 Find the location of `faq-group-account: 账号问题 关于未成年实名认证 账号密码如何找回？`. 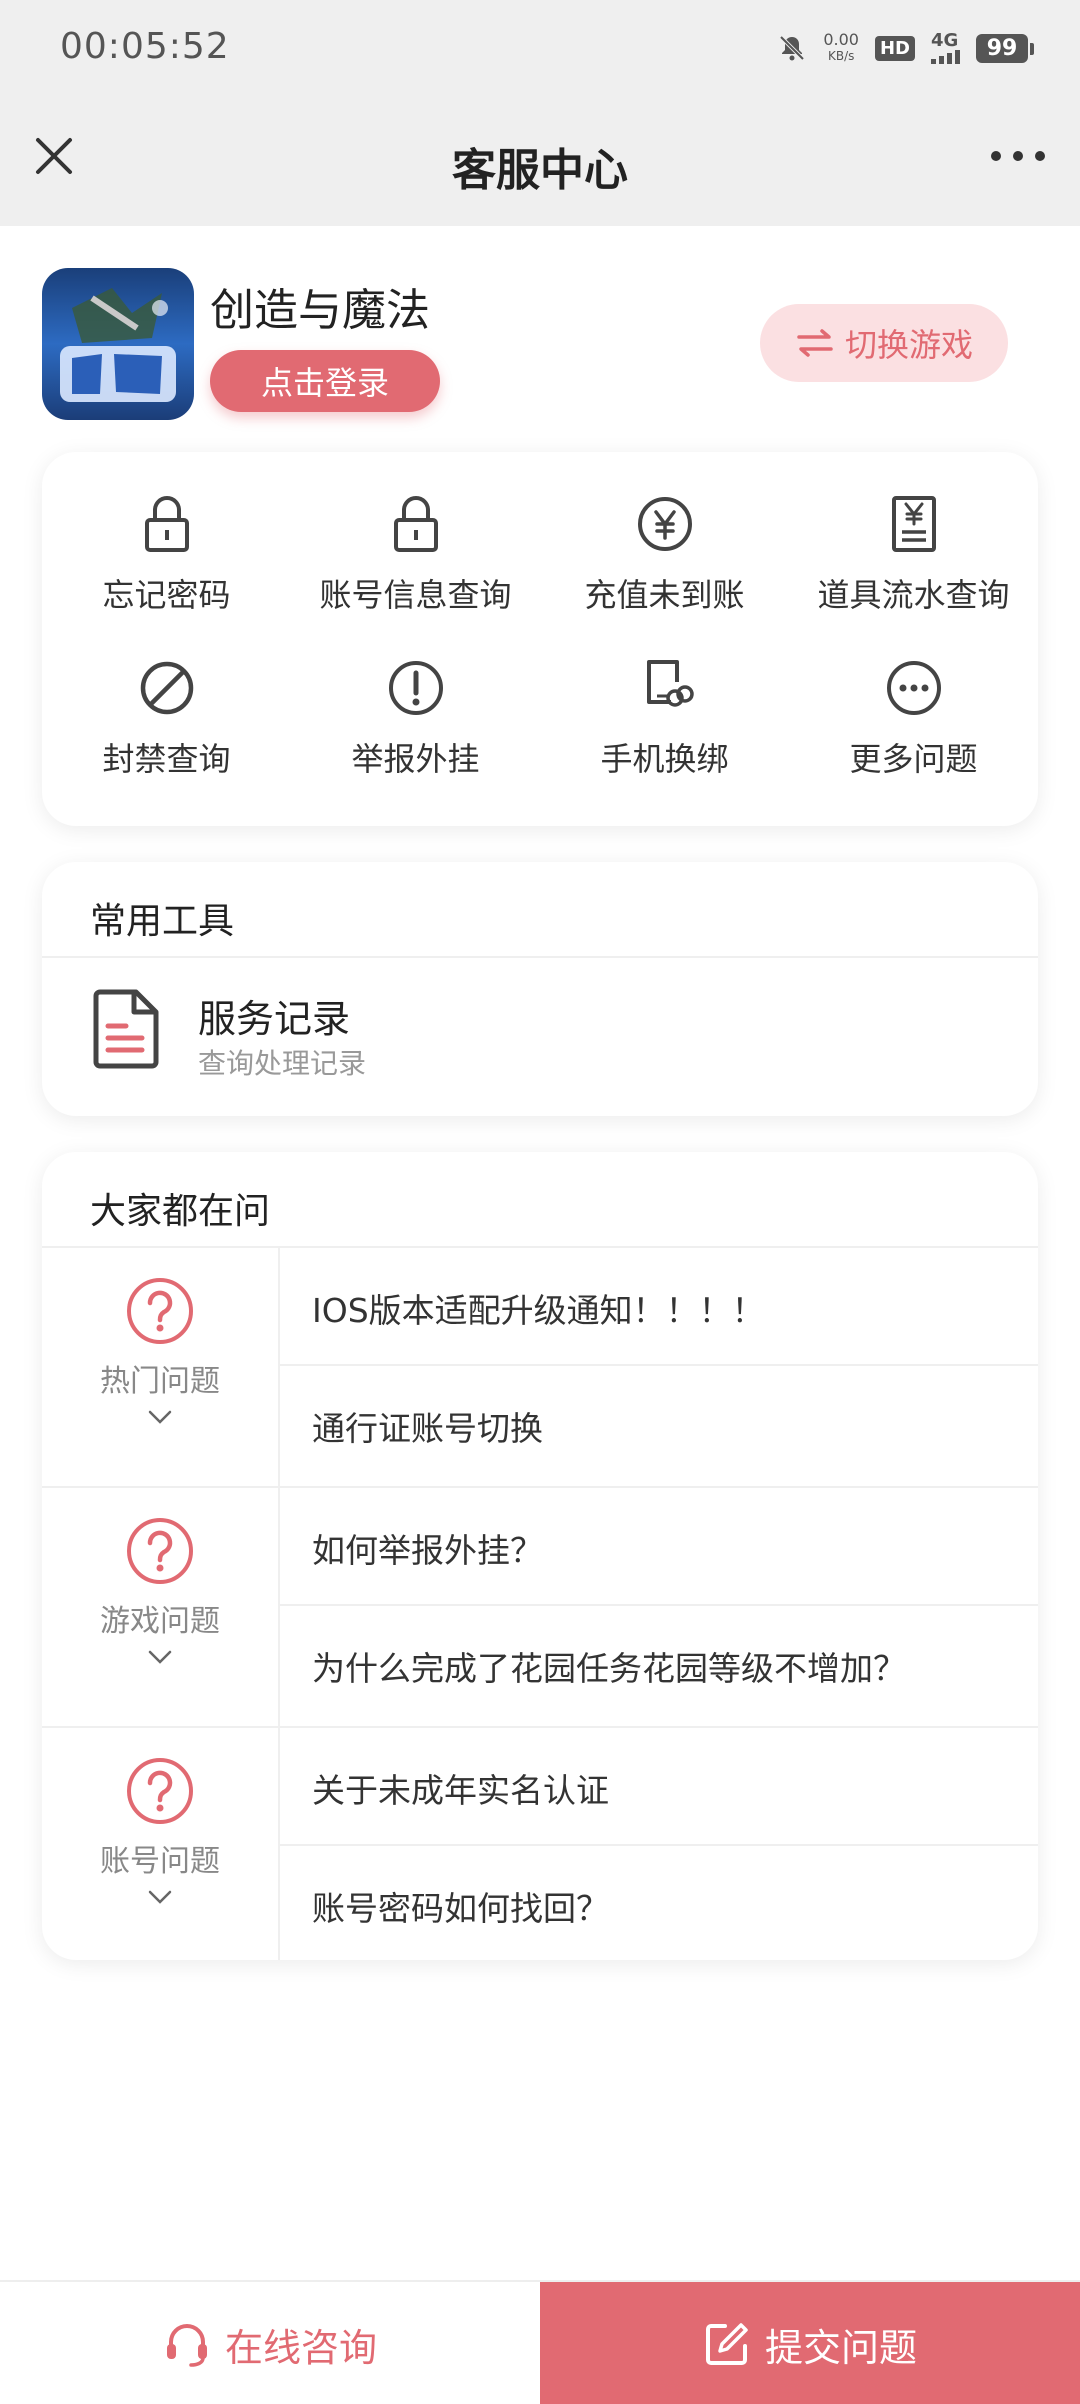

faq-group-account: 账号问题 关于未成年实名认证 账号密码如何找回？ is located at coordinates (540, 1844).